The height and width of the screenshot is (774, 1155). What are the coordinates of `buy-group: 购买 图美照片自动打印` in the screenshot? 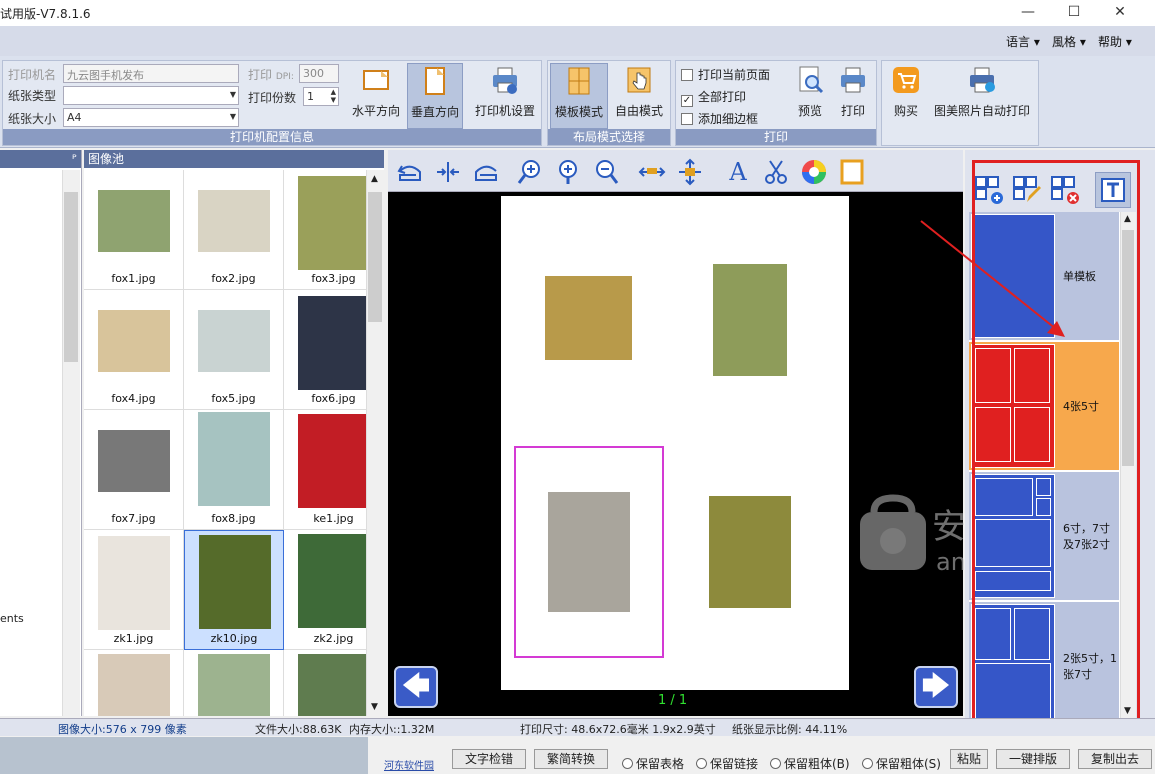 It's located at (960, 103).